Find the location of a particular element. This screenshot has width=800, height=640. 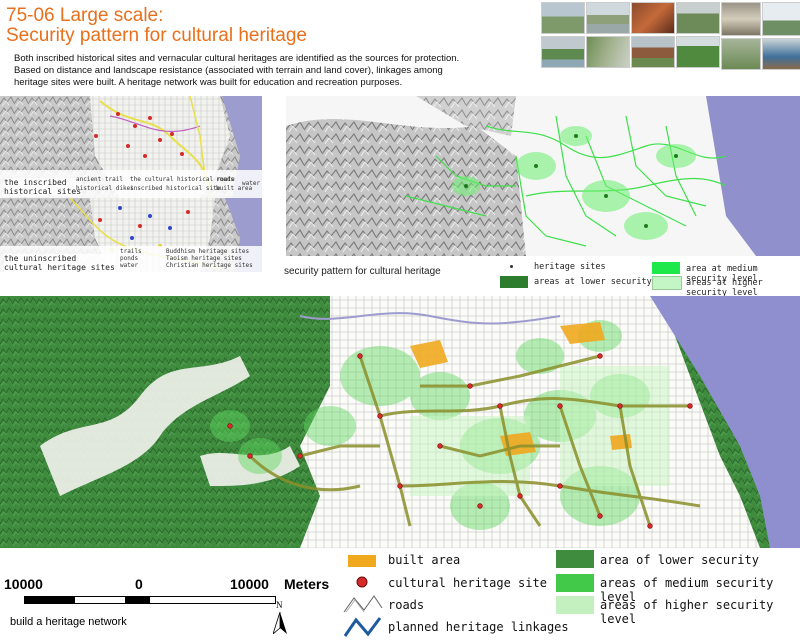

photo-statue is located at coordinates (781, 54).